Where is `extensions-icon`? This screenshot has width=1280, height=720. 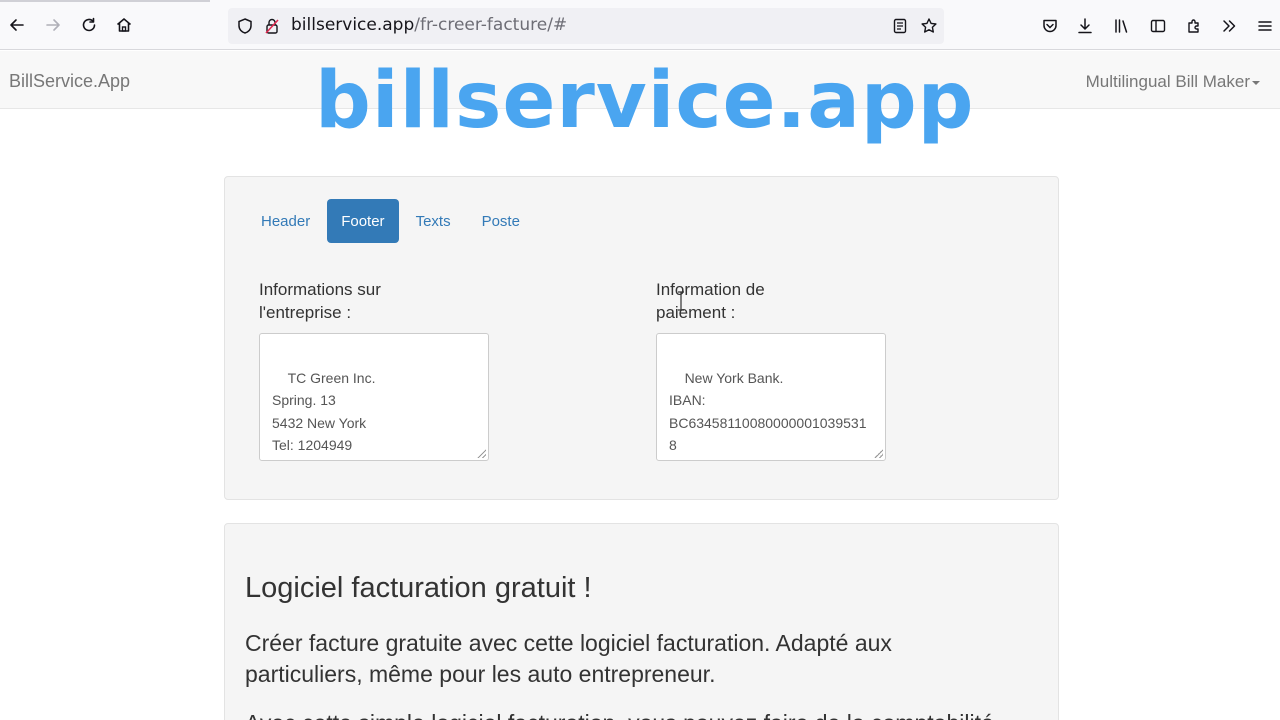
extensions-icon is located at coordinates (1194, 26).